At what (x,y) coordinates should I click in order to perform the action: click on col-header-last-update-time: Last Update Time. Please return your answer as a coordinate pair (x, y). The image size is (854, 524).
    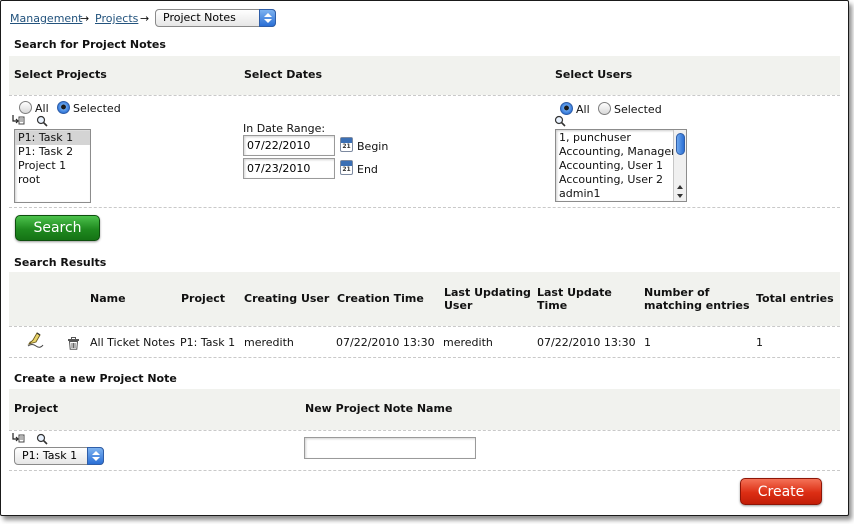
    Looking at the image, I should click on (574, 299).